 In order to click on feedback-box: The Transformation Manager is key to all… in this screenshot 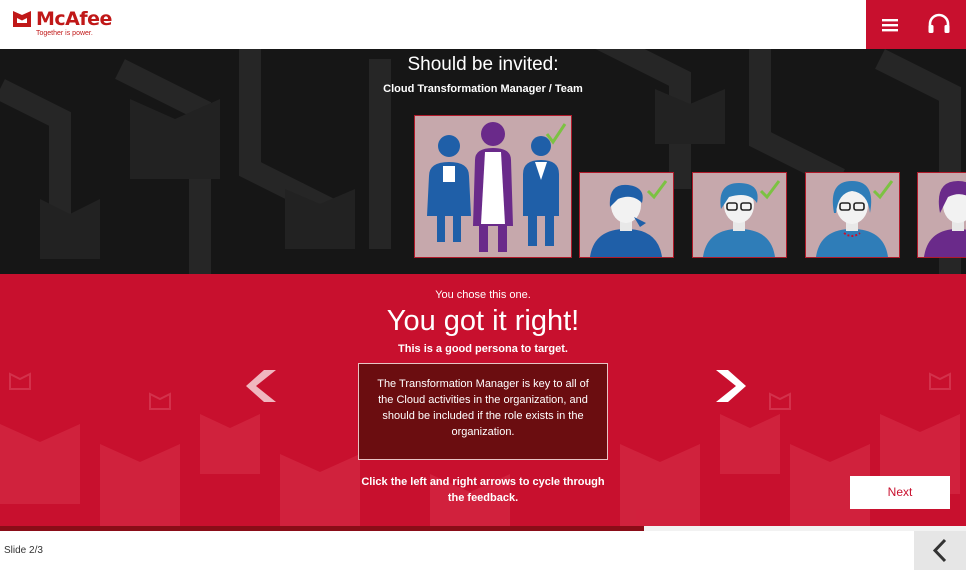, I will do `click(483, 411)`.